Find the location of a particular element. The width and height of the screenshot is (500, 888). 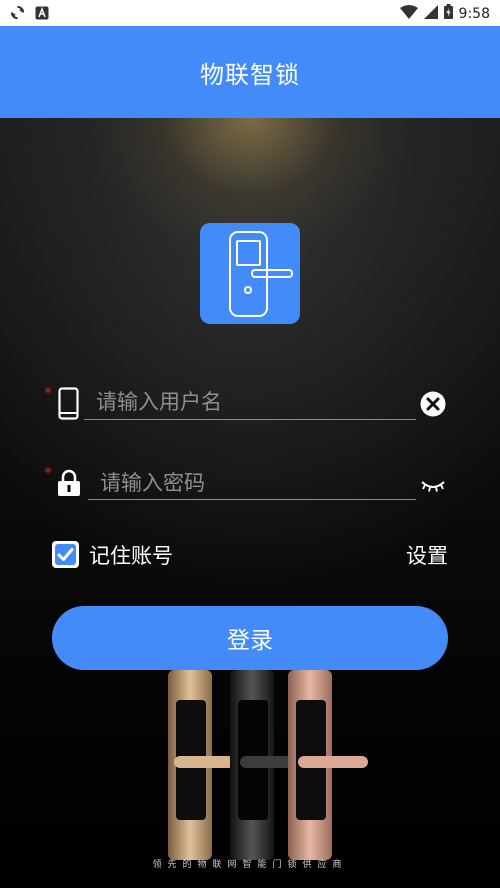

wifi-icon is located at coordinates (408, 13).